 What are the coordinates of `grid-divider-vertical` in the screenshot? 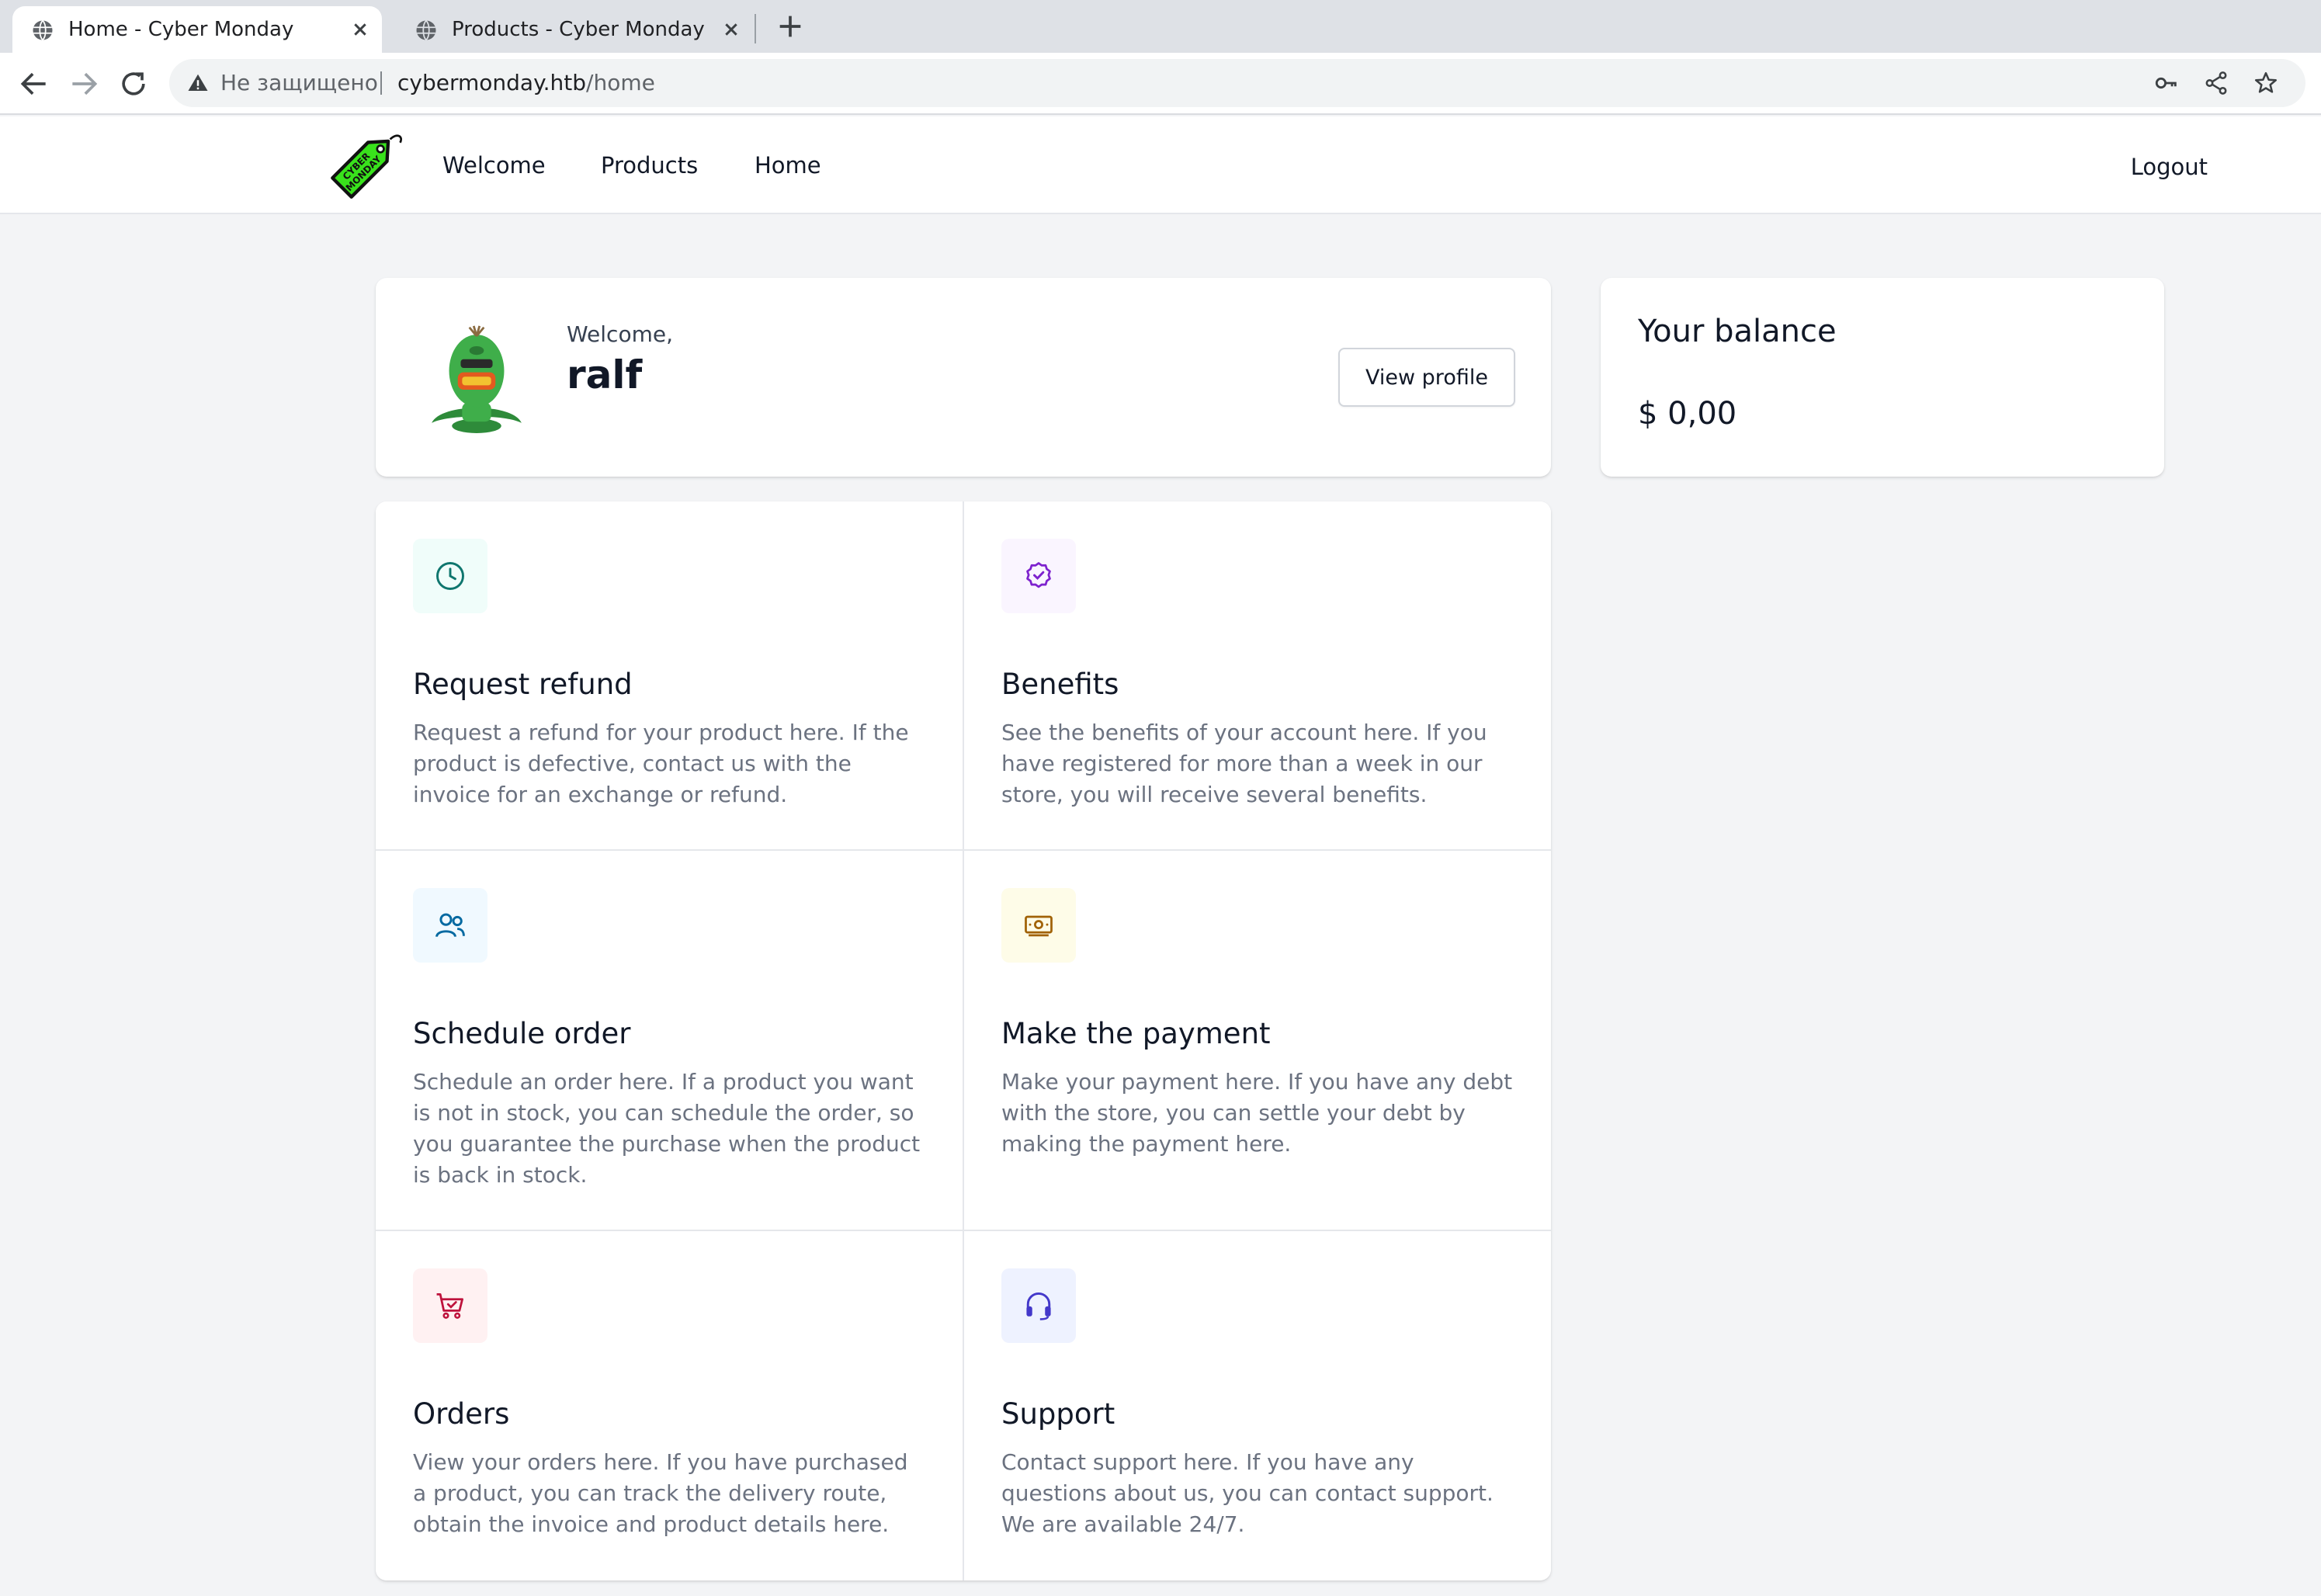 It's located at (964, 1040).